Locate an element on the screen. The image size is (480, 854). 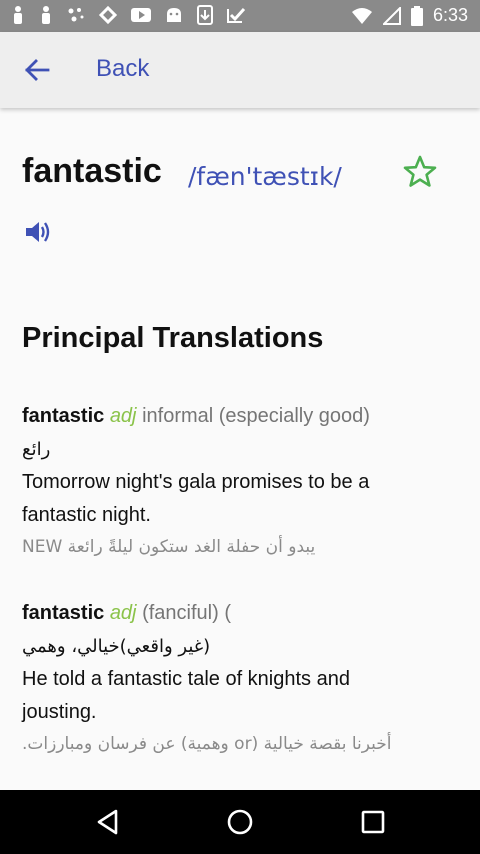
back-arrow-icon is located at coordinates (37, 70).